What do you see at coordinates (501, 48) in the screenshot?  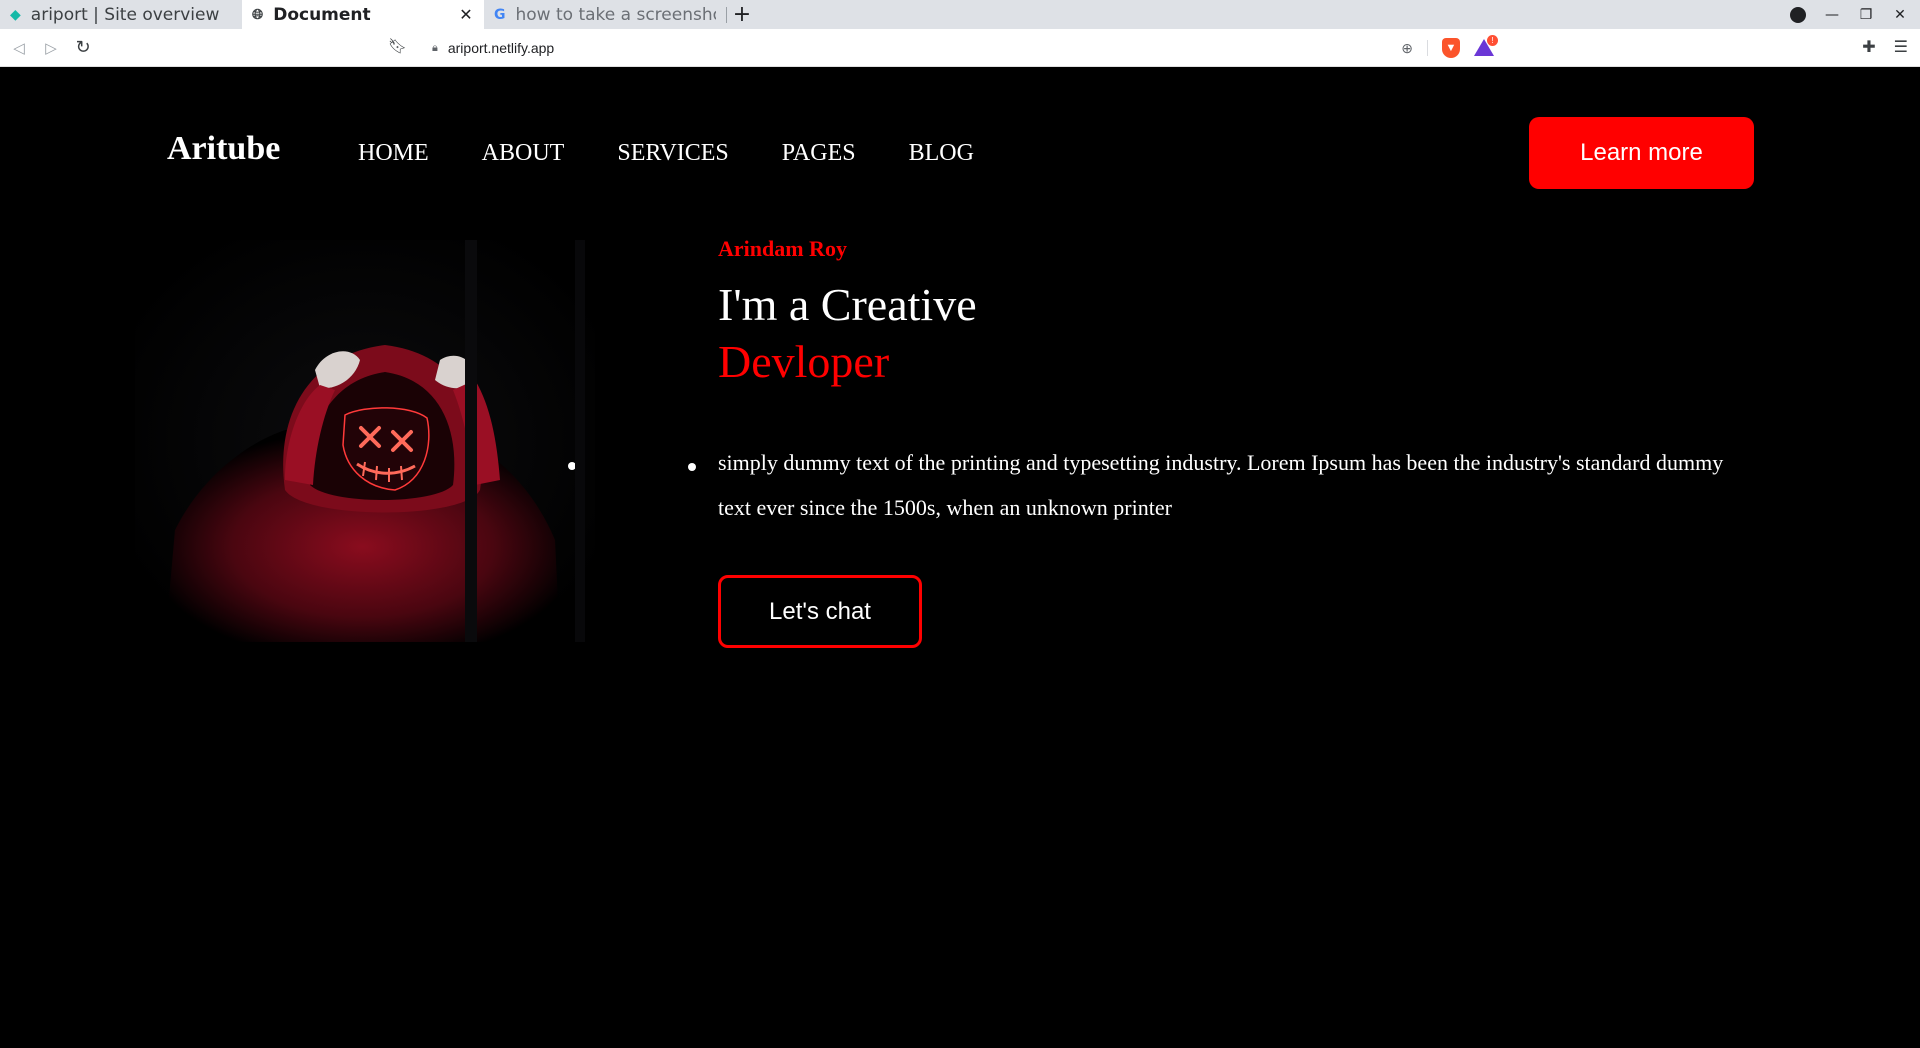 I see `url-text: ariport.netlify.app` at bounding box center [501, 48].